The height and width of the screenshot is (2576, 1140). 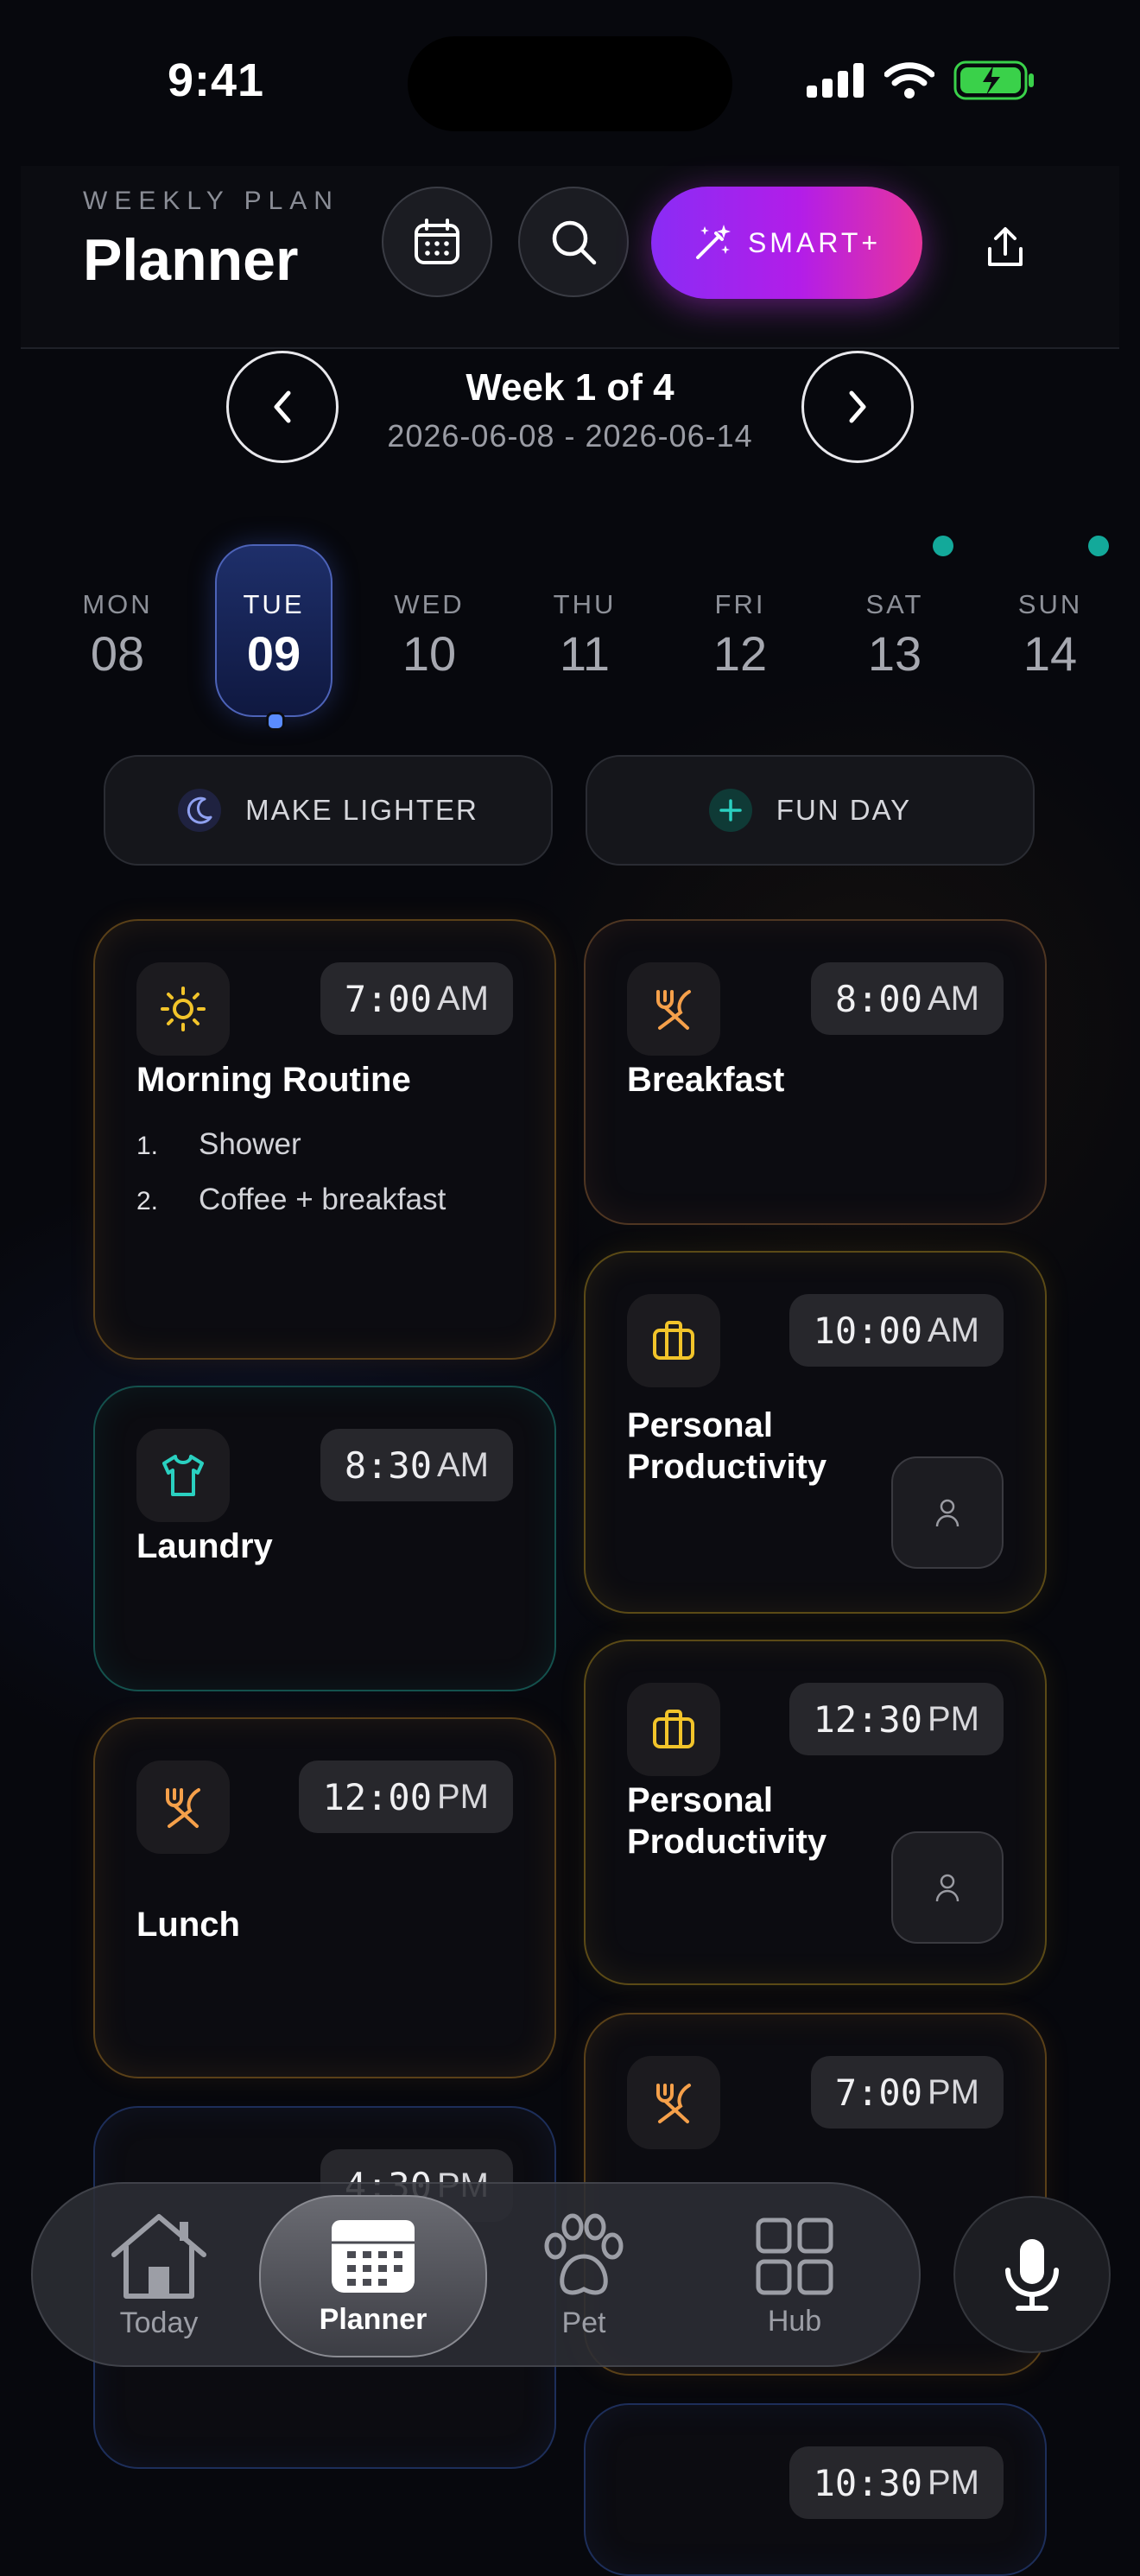 What do you see at coordinates (291, 1199) in the screenshot?
I see `list-item: 2. Coffee + breakfast` at bounding box center [291, 1199].